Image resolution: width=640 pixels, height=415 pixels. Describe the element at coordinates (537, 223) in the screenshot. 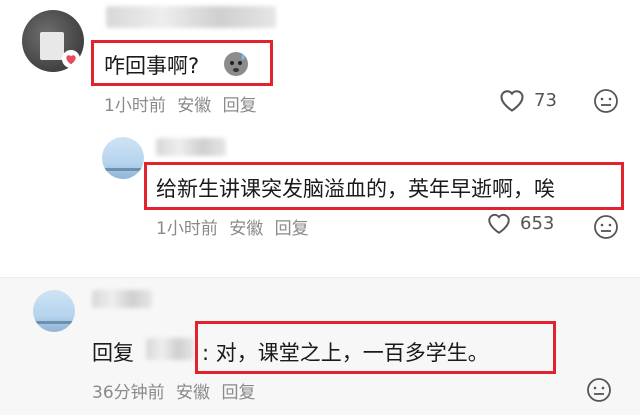

I see `comment-2-like-count: 653` at that location.